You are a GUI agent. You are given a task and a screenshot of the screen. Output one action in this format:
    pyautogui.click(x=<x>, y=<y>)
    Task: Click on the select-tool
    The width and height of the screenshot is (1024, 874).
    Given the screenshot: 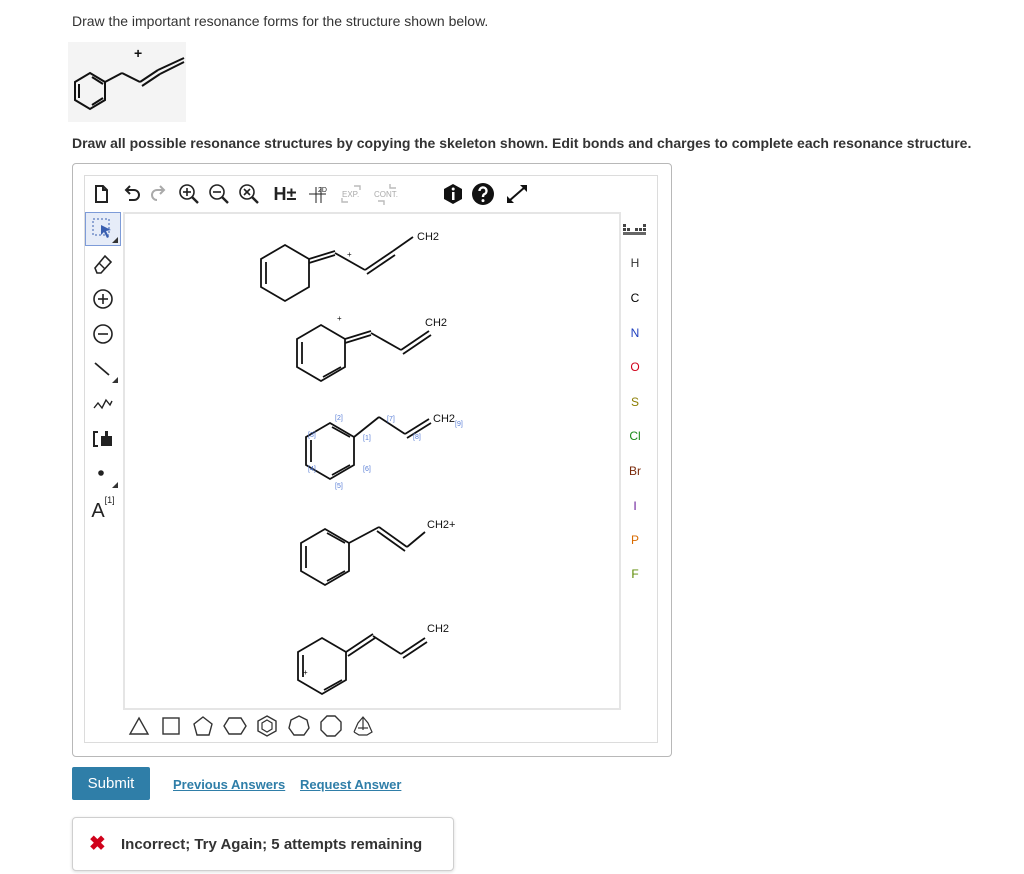 What is the action you would take?
    pyautogui.click(x=103, y=229)
    